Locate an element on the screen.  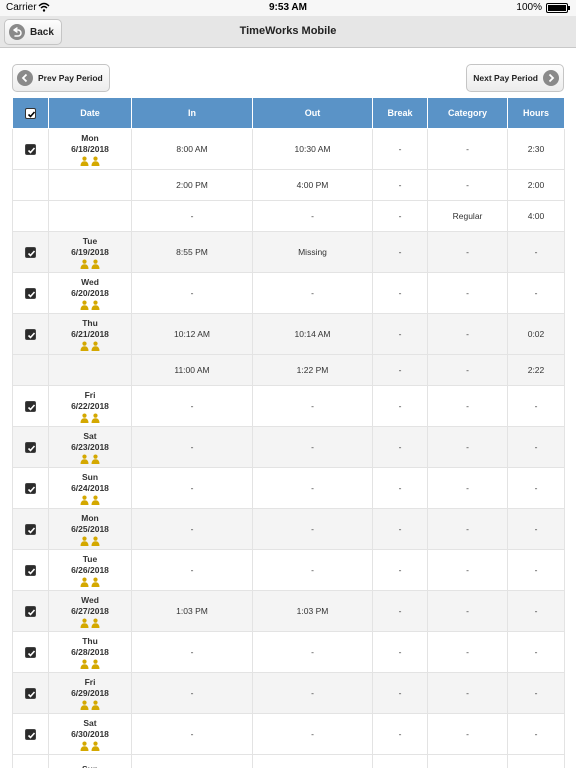
in-cell: 2:00 PM is located at coordinates (192, 185).